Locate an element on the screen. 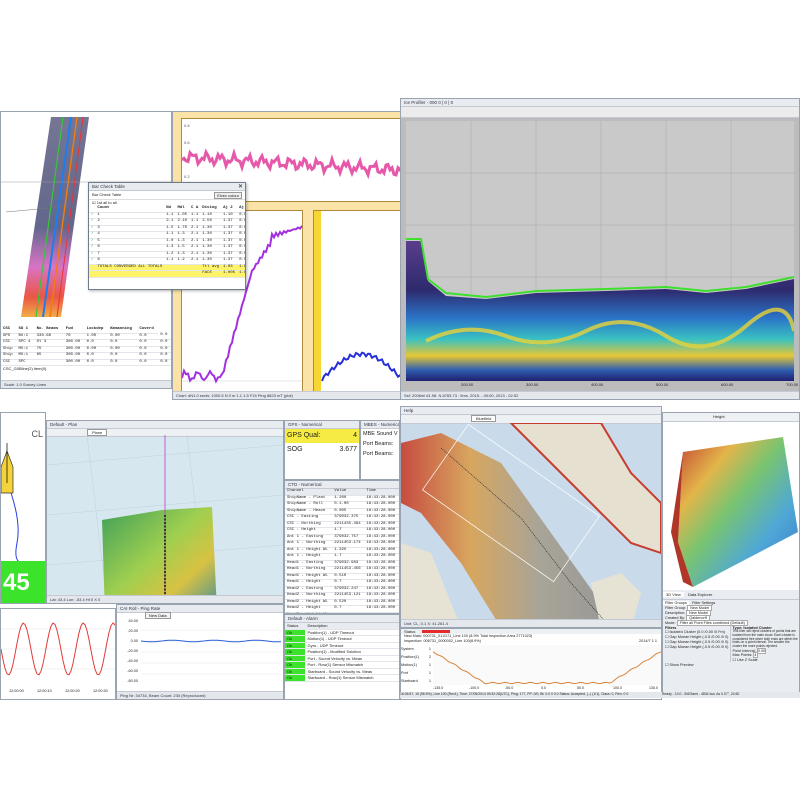 The height and width of the screenshot is (800, 800). profile-side-label: Port is located at coordinates (404, 673).